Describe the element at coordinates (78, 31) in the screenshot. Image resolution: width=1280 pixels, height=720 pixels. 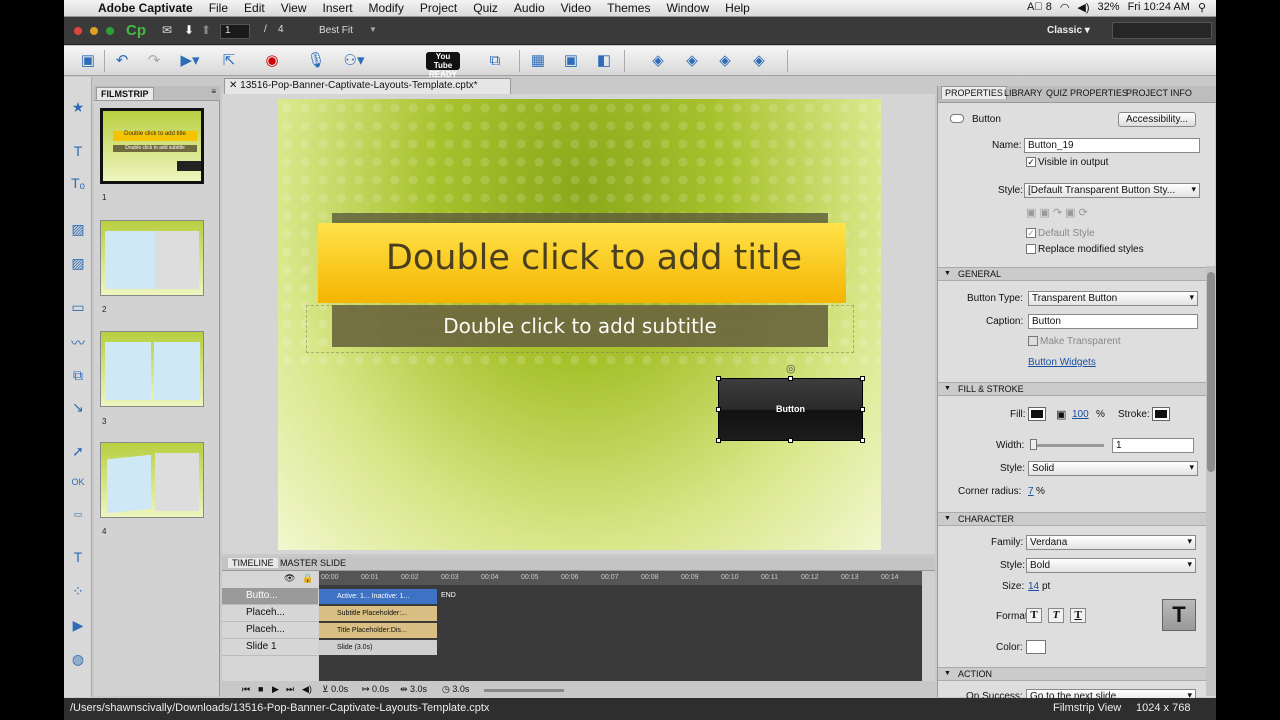
I see `close-window-button` at that location.